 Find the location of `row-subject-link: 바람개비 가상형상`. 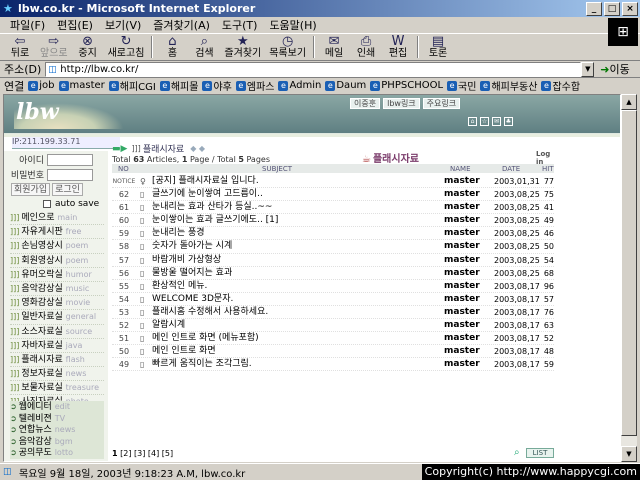

row-subject-link: 바람개비 가상형상 is located at coordinates (292, 260).